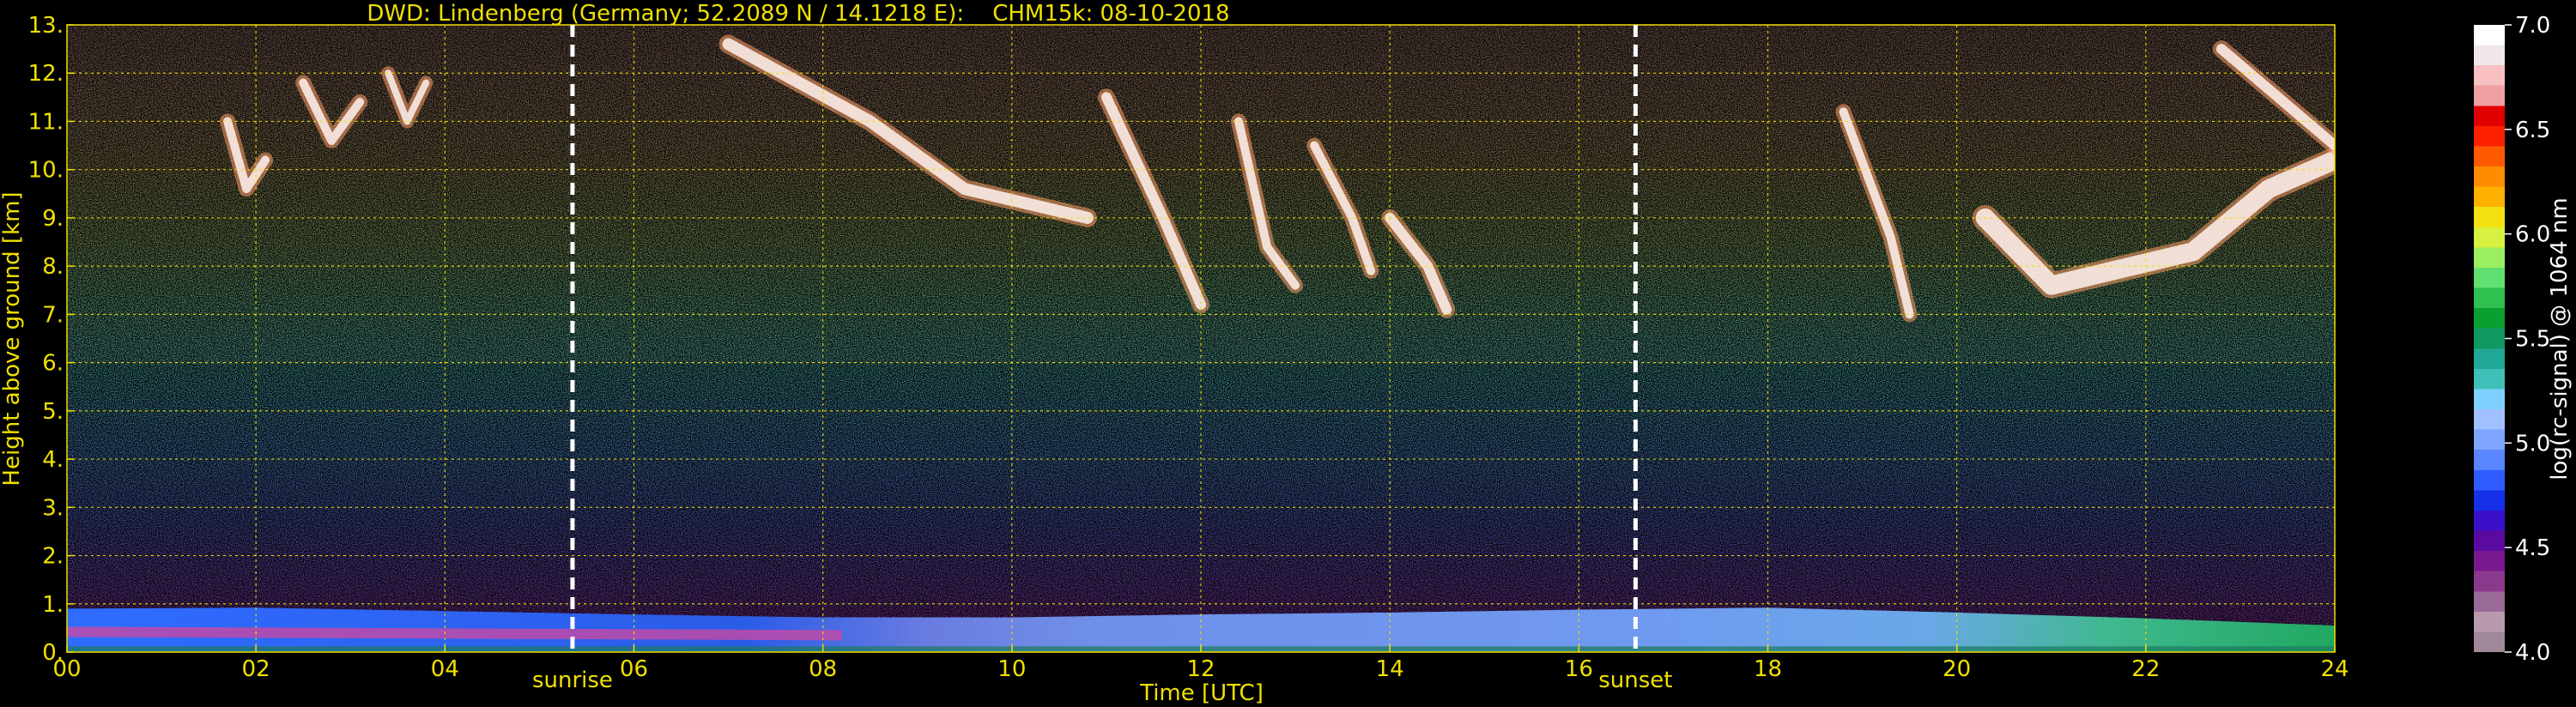  Describe the element at coordinates (634, 669) in the screenshot. I see `x-tick-label: 06` at that location.